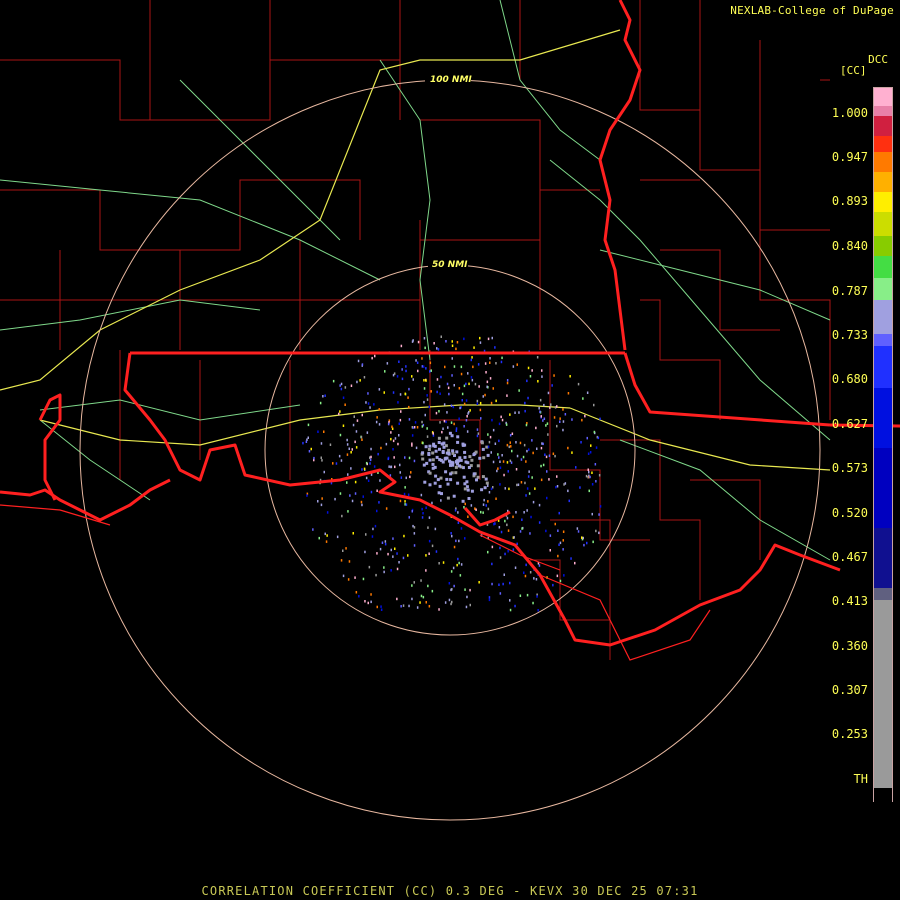 This screenshot has height=900, width=900. Describe the element at coordinates (849, 291) in the screenshot. I see `scale-tick: 0.787` at that location.